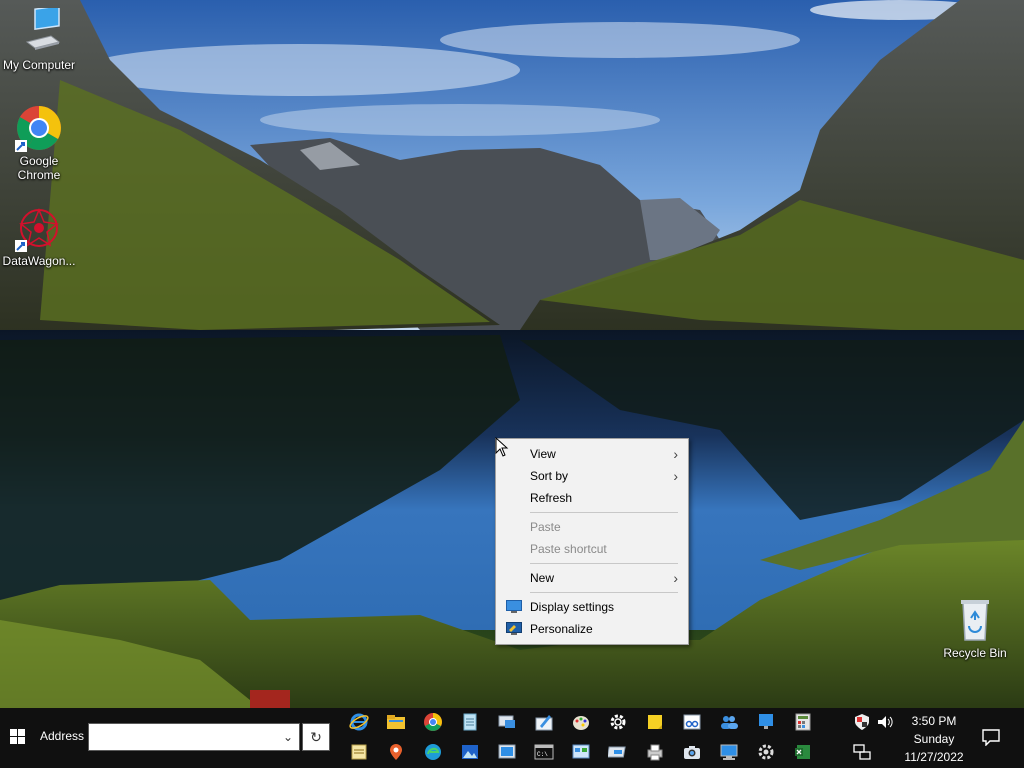 The width and height of the screenshot is (1024, 768). I want to click on menu-item-label: Refresh, so click(551, 498).